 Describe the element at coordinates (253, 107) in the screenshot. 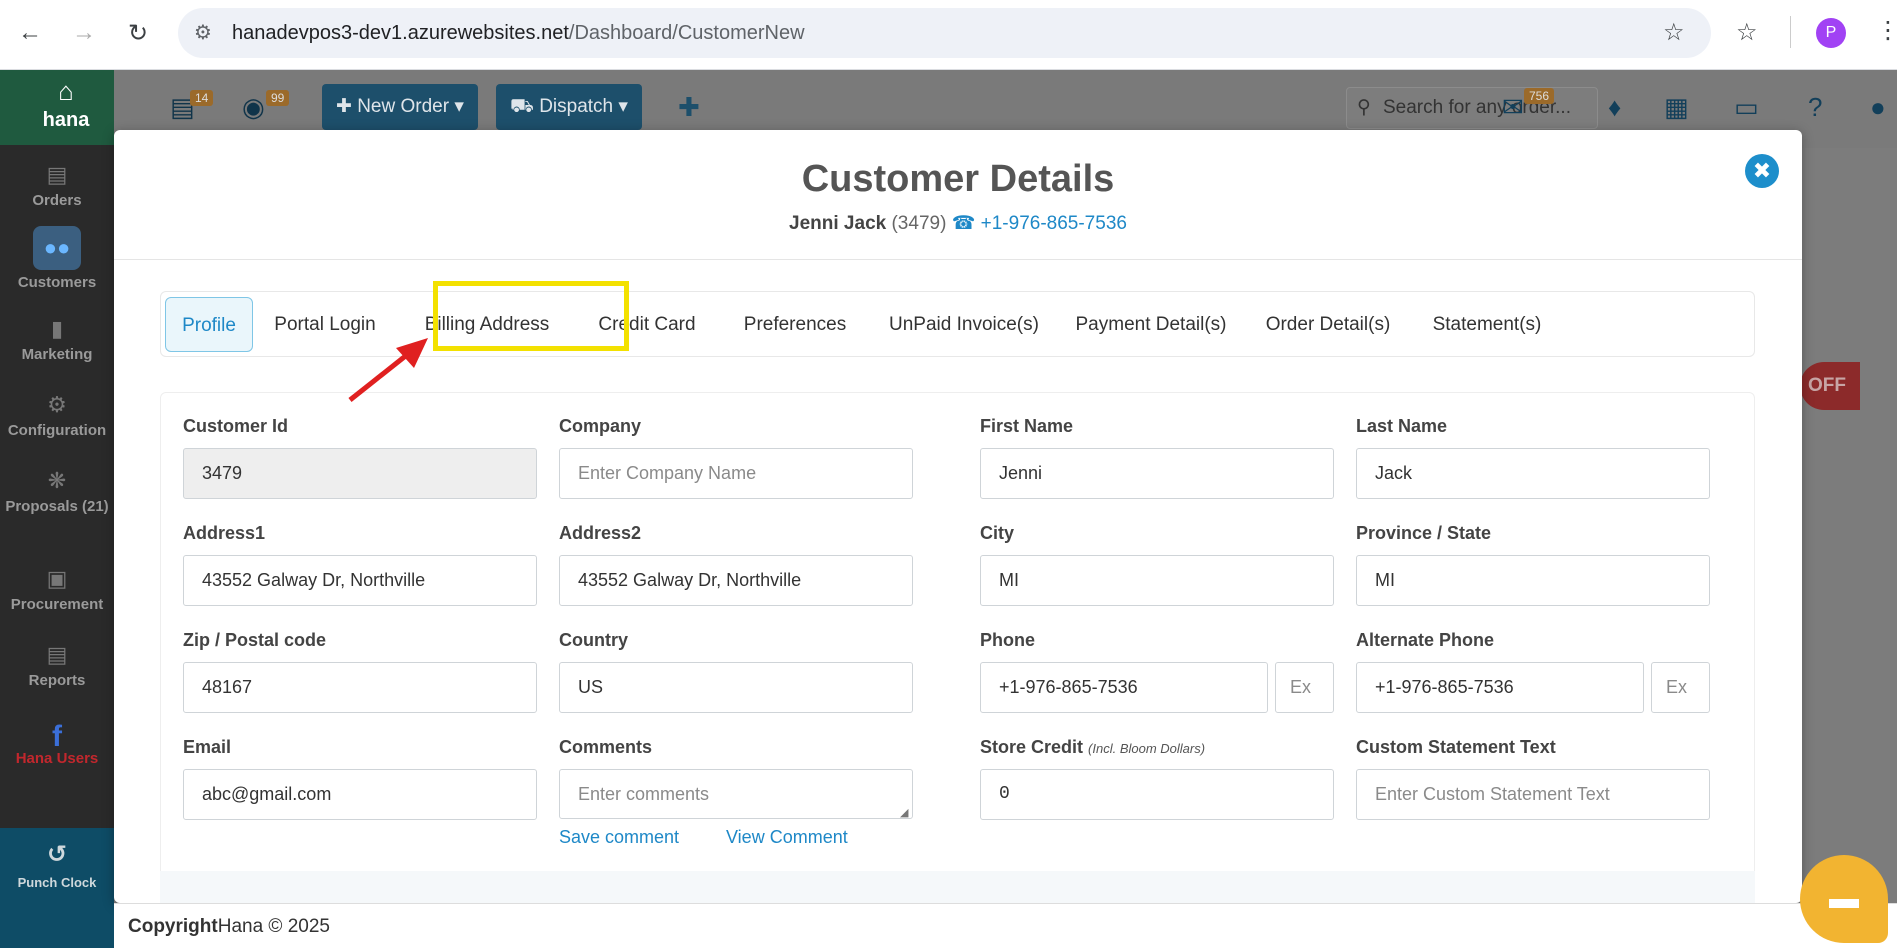

I see `chat-icon: ◉` at that location.